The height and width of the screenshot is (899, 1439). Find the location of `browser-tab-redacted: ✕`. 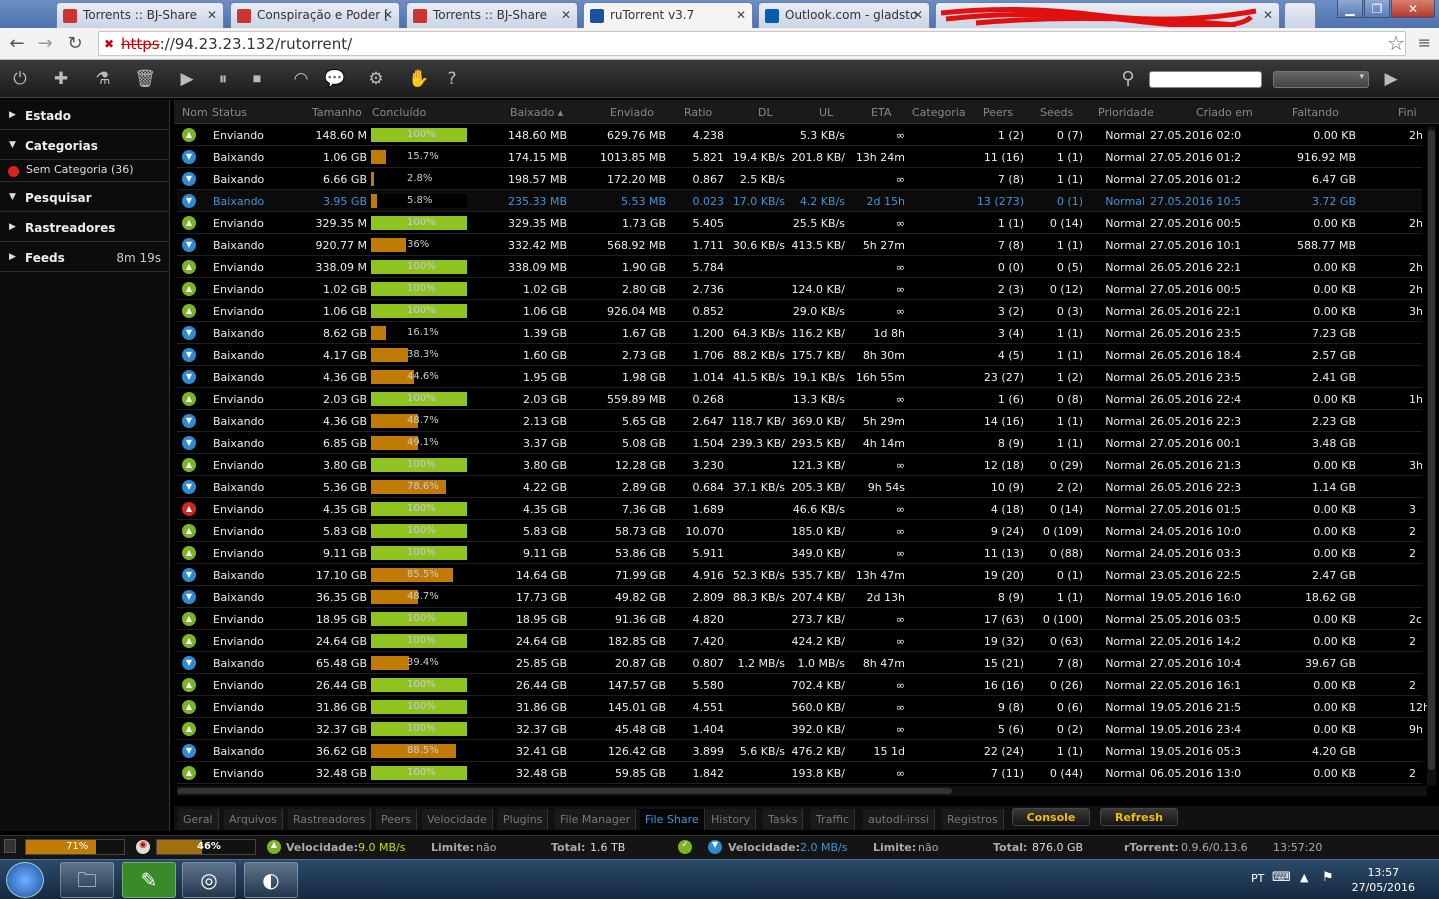

browser-tab-redacted: ✕ is located at coordinates (1107, 15).